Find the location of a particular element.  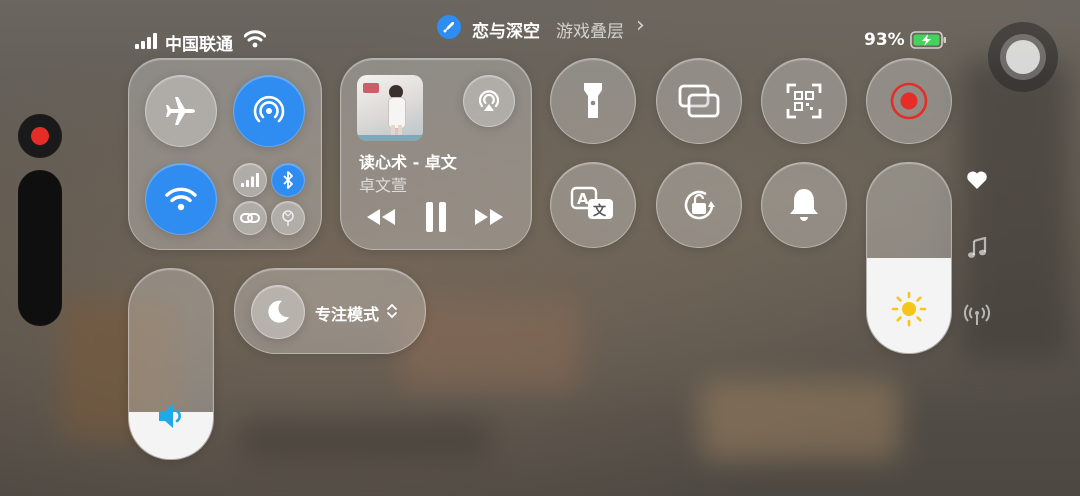

recording-indicator-button is located at coordinates (40, 136).